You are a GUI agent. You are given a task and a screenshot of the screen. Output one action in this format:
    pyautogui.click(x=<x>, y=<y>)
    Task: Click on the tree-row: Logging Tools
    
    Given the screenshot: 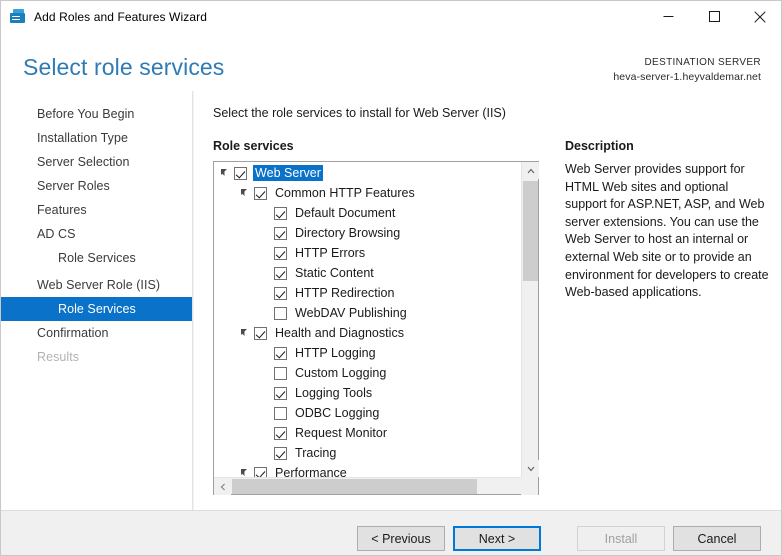 What is the action you would take?
    pyautogui.click(x=367, y=393)
    